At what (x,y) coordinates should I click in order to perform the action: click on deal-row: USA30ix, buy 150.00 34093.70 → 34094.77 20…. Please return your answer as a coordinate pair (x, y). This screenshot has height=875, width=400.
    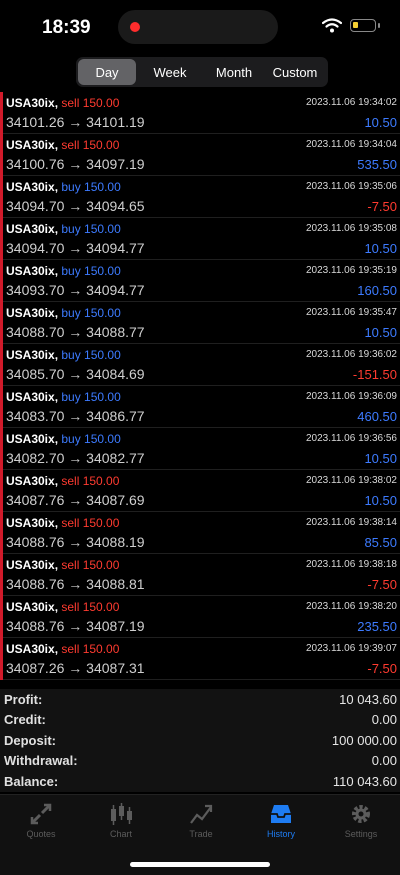
    Looking at the image, I should click on (201, 281).